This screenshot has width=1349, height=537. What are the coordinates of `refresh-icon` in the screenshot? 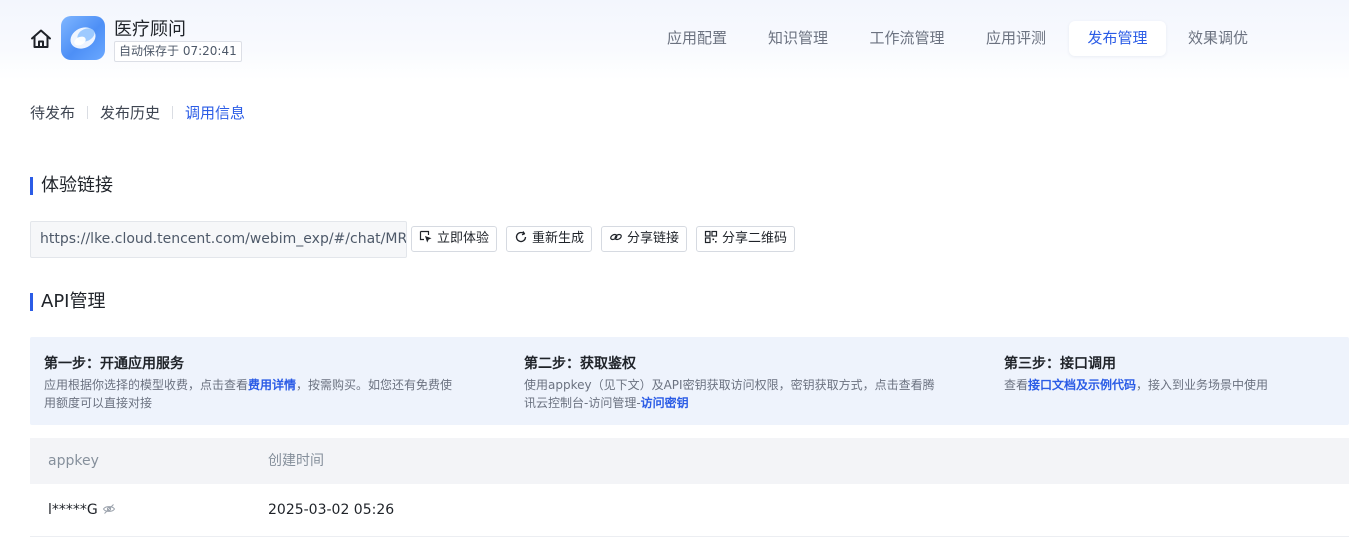 It's located at (521, 237).